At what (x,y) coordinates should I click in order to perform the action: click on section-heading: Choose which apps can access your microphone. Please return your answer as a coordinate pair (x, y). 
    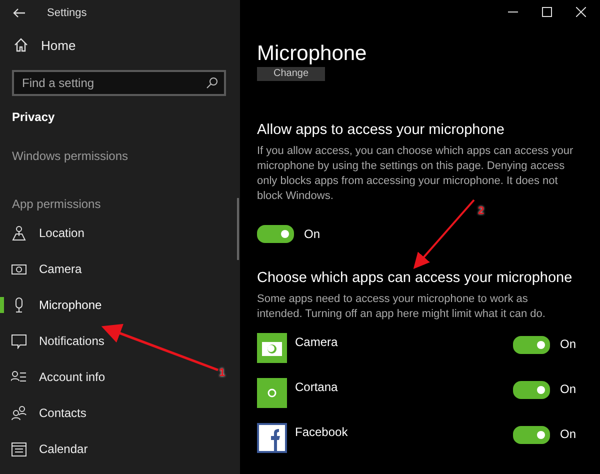
    Looking at the image, I should click on (415, 278).